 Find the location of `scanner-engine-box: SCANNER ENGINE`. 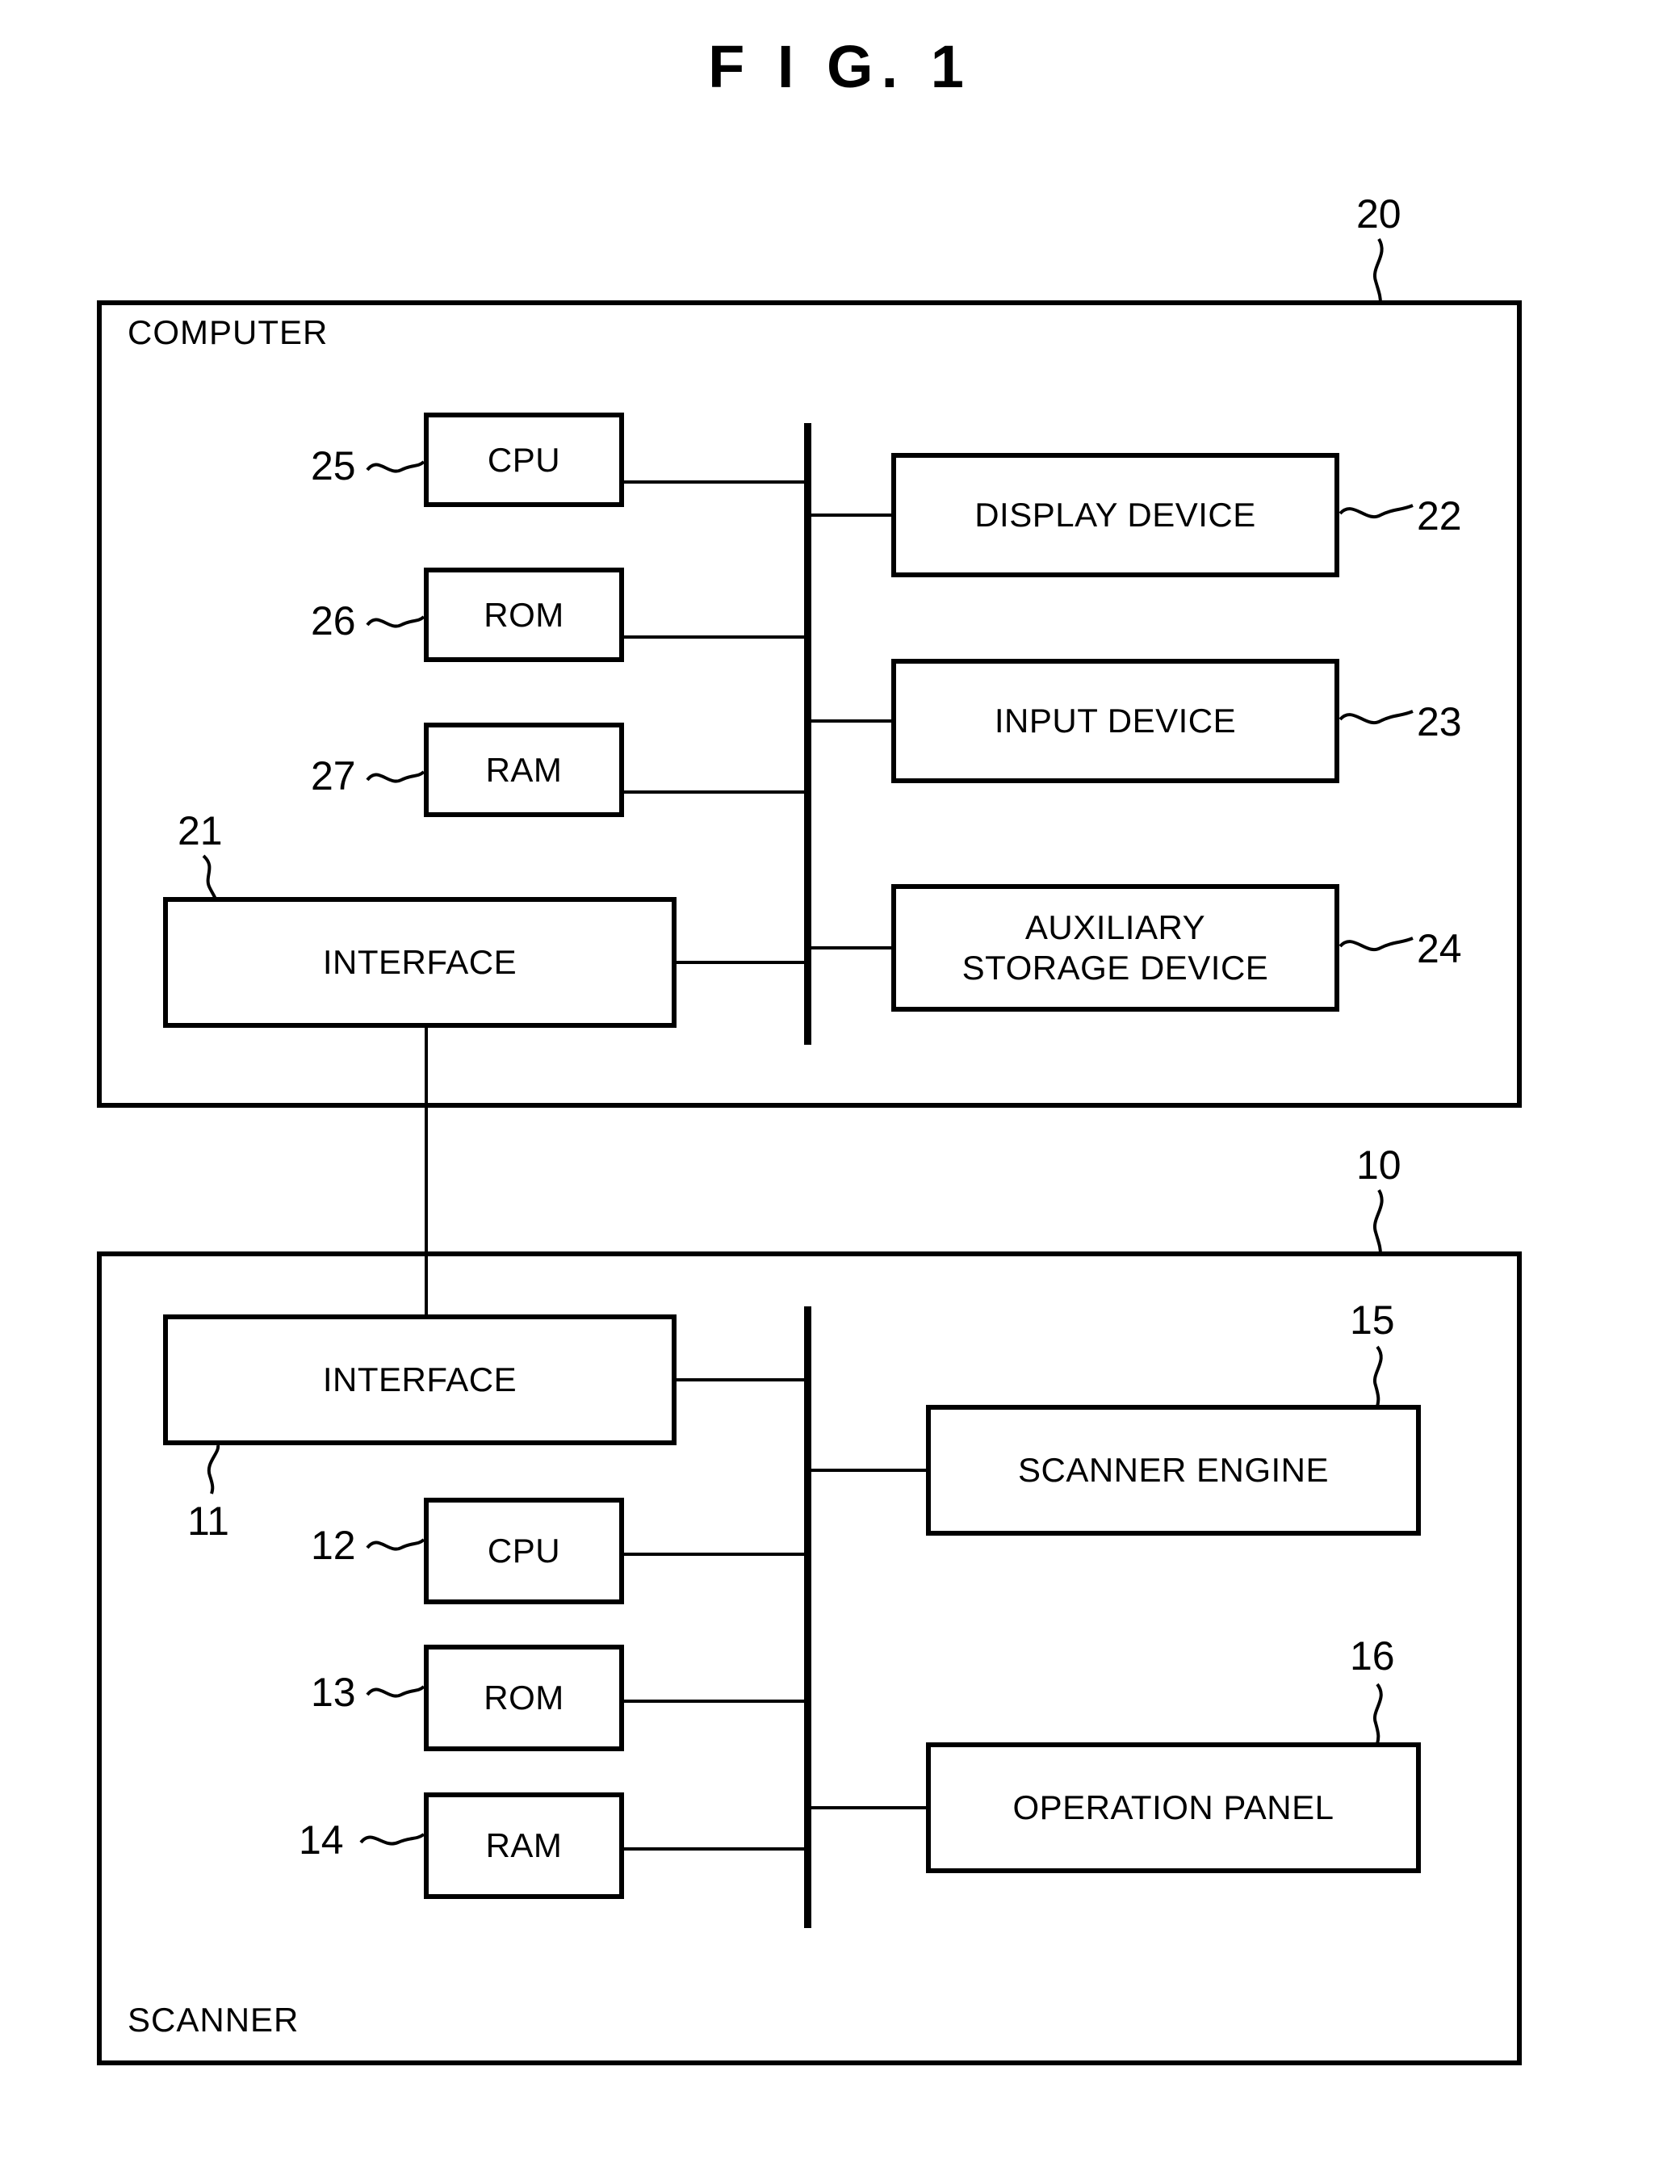

scanner-engine-box: SCANNER ENGINE is located at coordinates (1173, 1470).